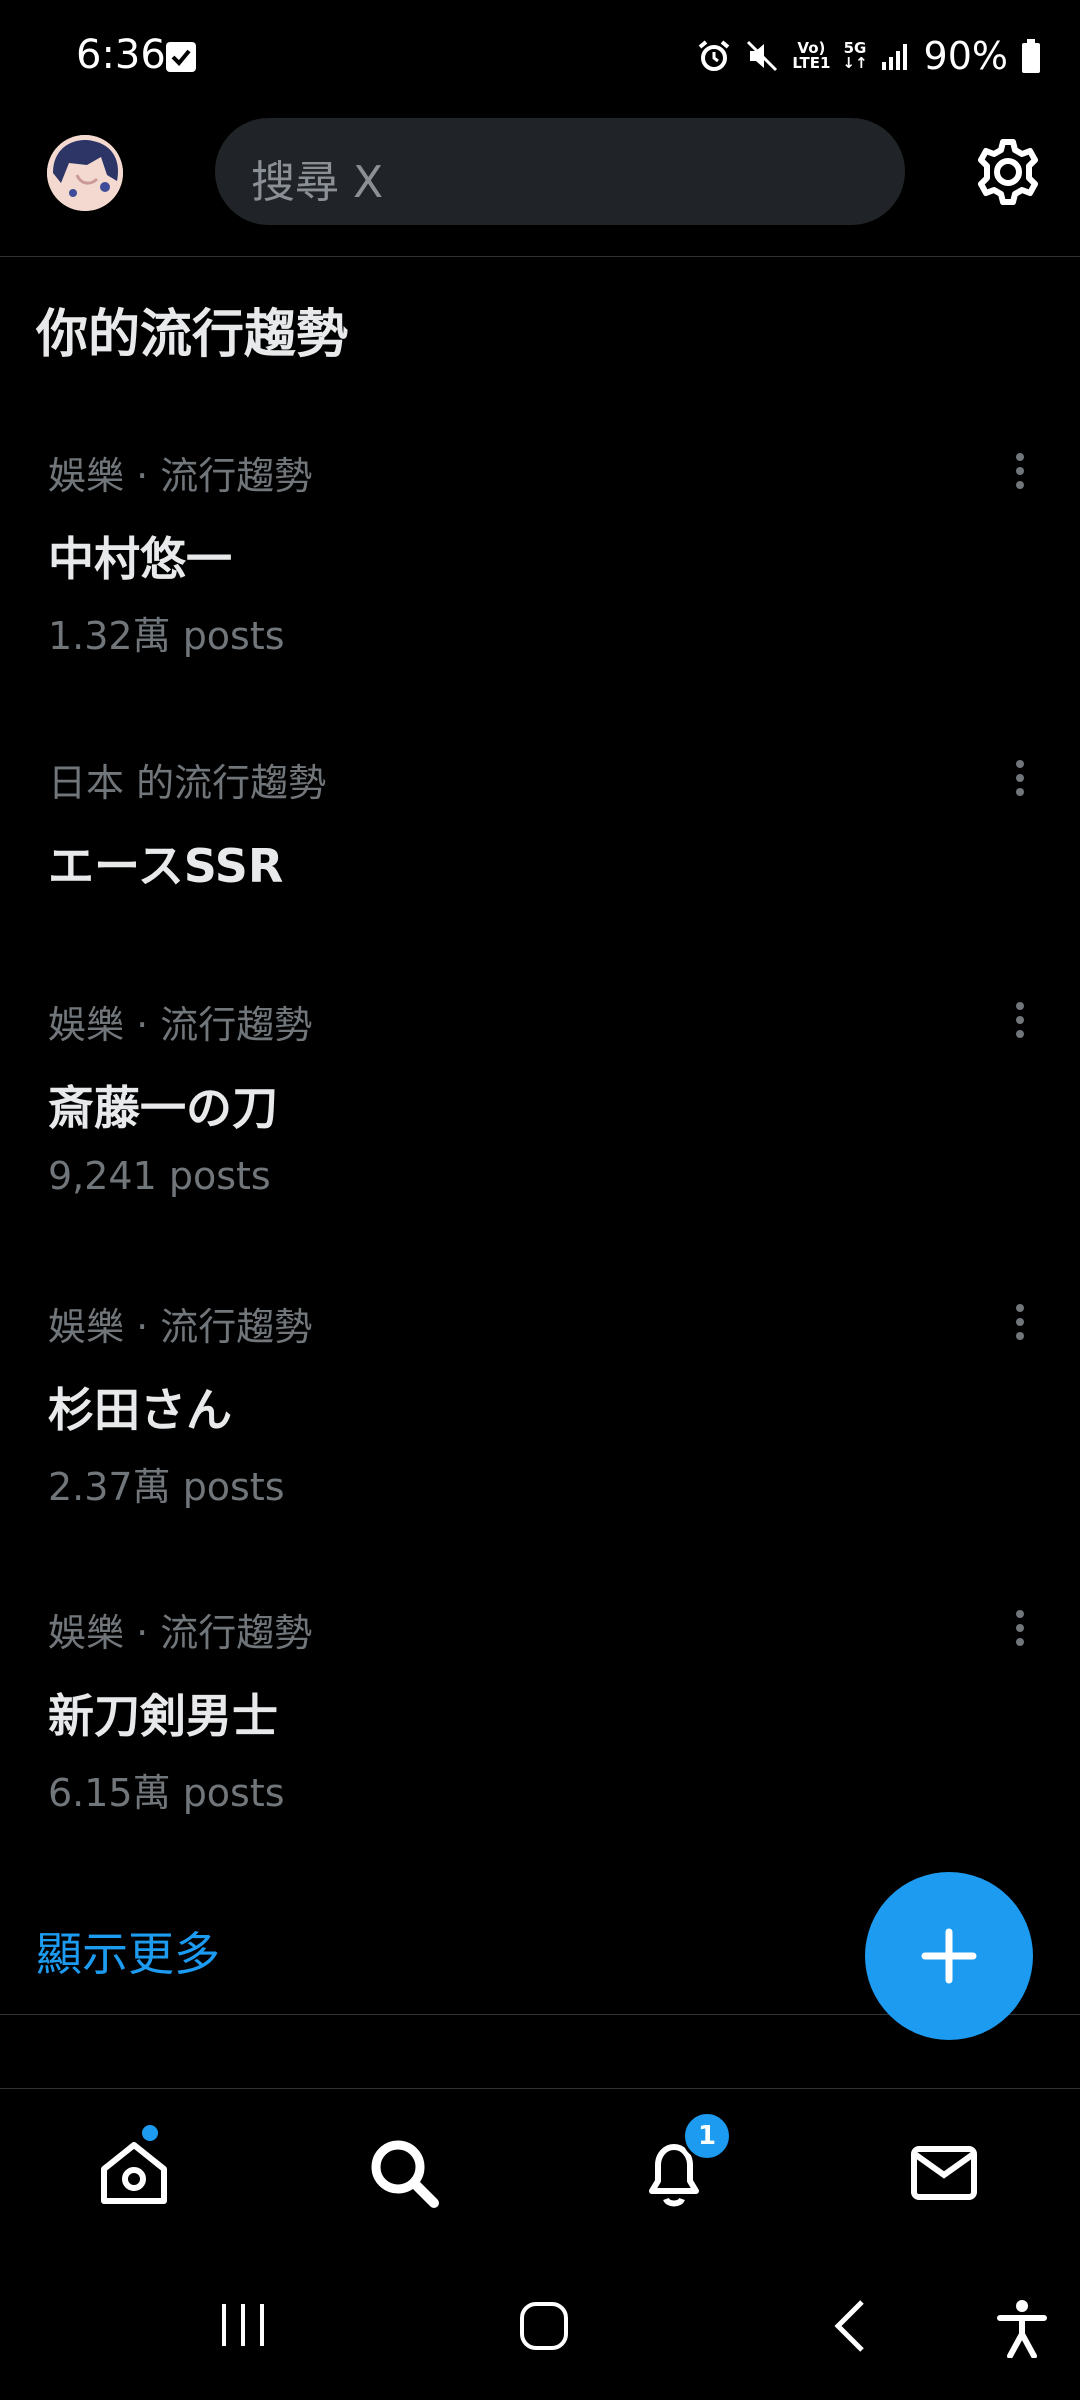  What do you see at coordinates (869, 56) in the screenshot?
I see `status-icons: Vo) LTE1 5G ↓↑ 90%` at bounding box center [869, 56].